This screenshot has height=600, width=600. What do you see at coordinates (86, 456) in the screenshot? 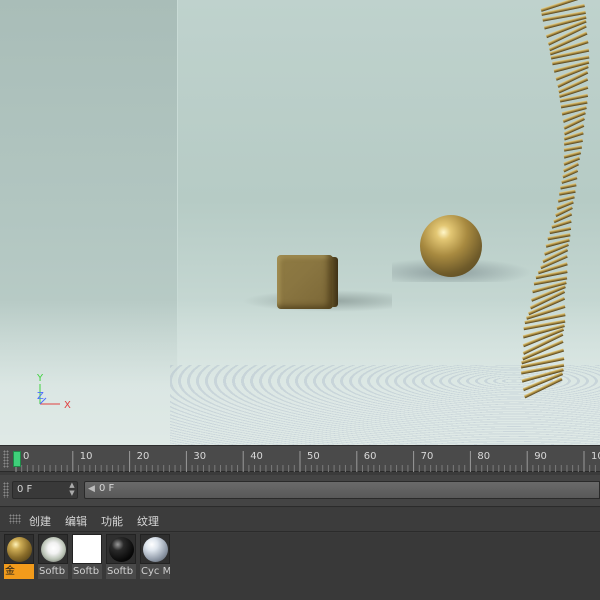
I see `timeline-tick-label: 10` at bounding box center [86, 456].